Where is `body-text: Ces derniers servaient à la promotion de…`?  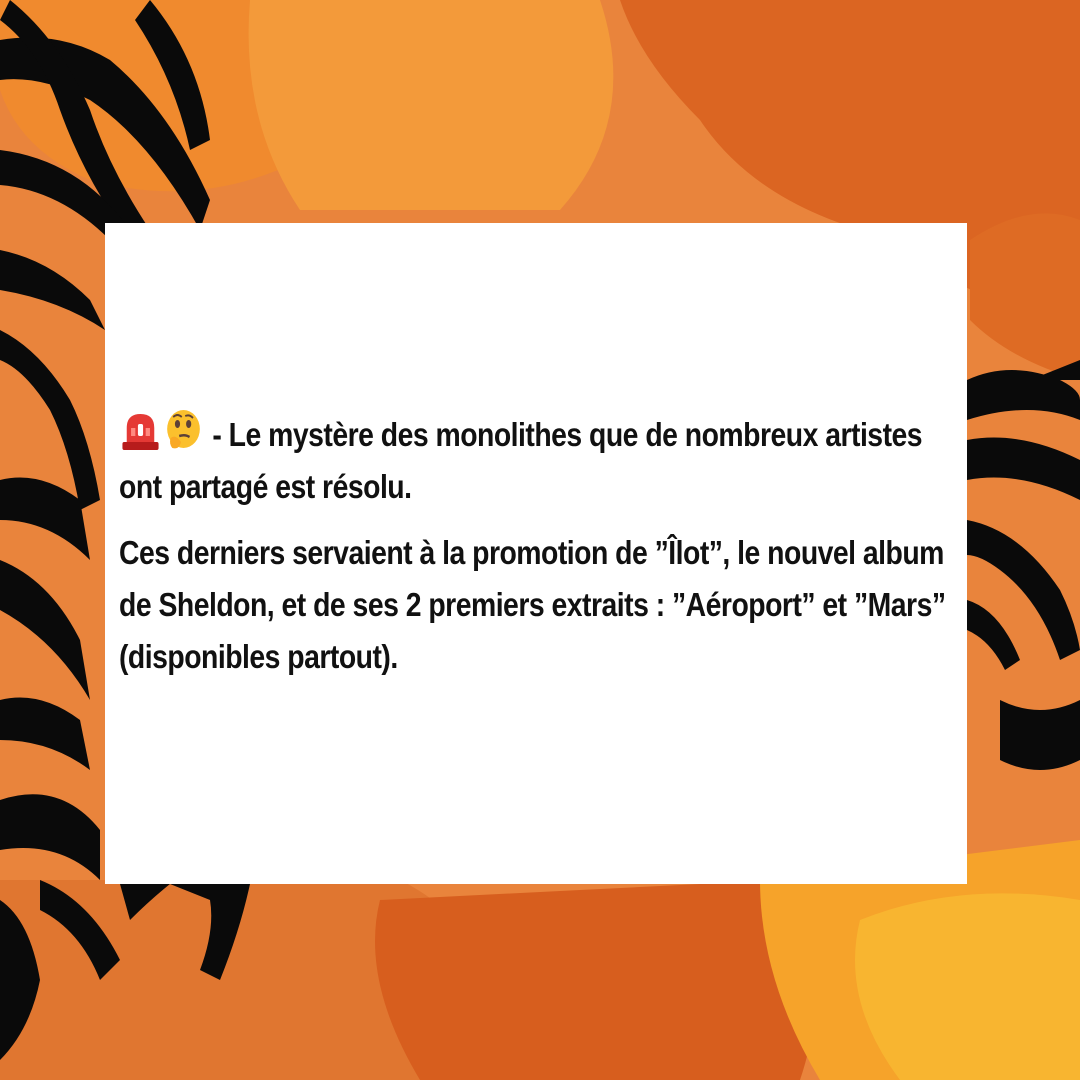
body-text: Ces derniers servaient à la promotion de… is located at coordinates (532, 604).